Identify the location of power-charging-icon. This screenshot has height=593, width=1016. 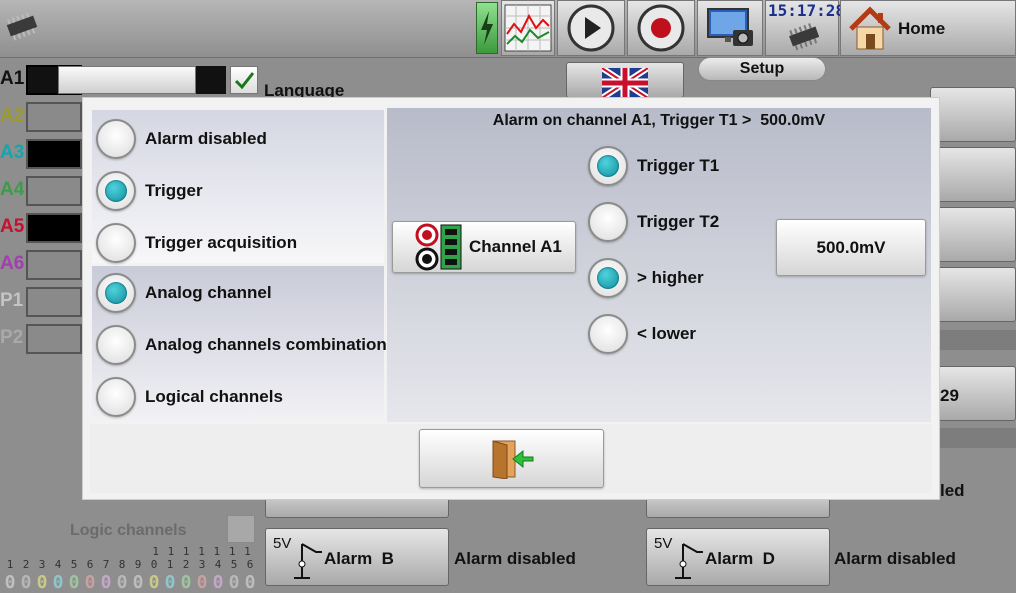
(487, 28).